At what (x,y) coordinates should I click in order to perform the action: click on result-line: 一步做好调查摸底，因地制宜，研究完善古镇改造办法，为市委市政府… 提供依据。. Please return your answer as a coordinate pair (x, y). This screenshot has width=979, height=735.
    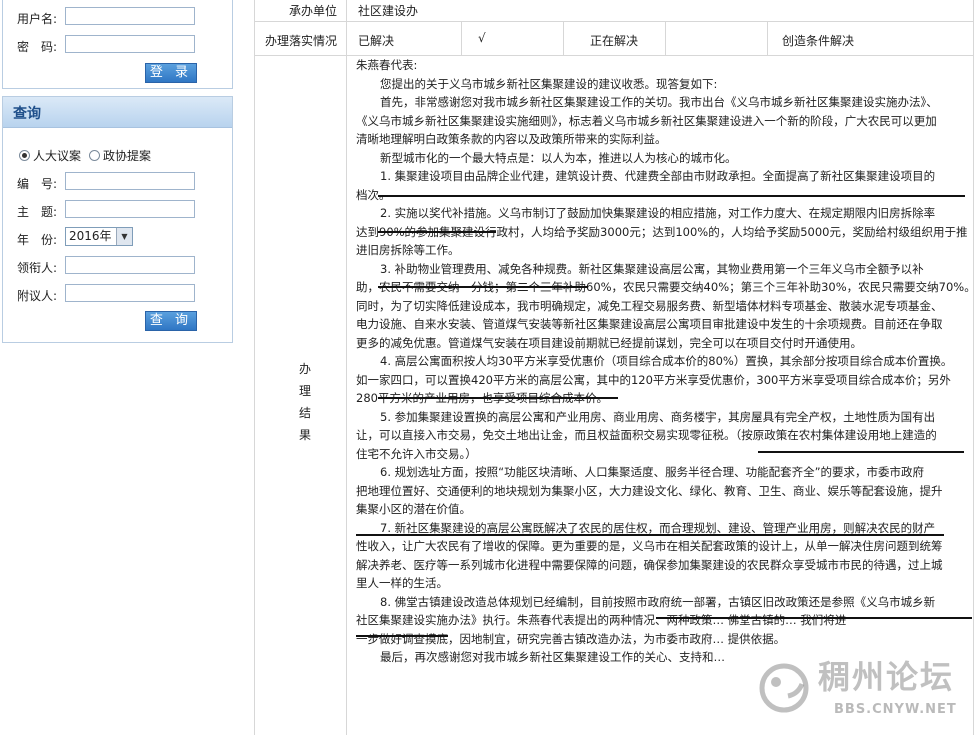
    Looking at the image, I should click on (571, 638).